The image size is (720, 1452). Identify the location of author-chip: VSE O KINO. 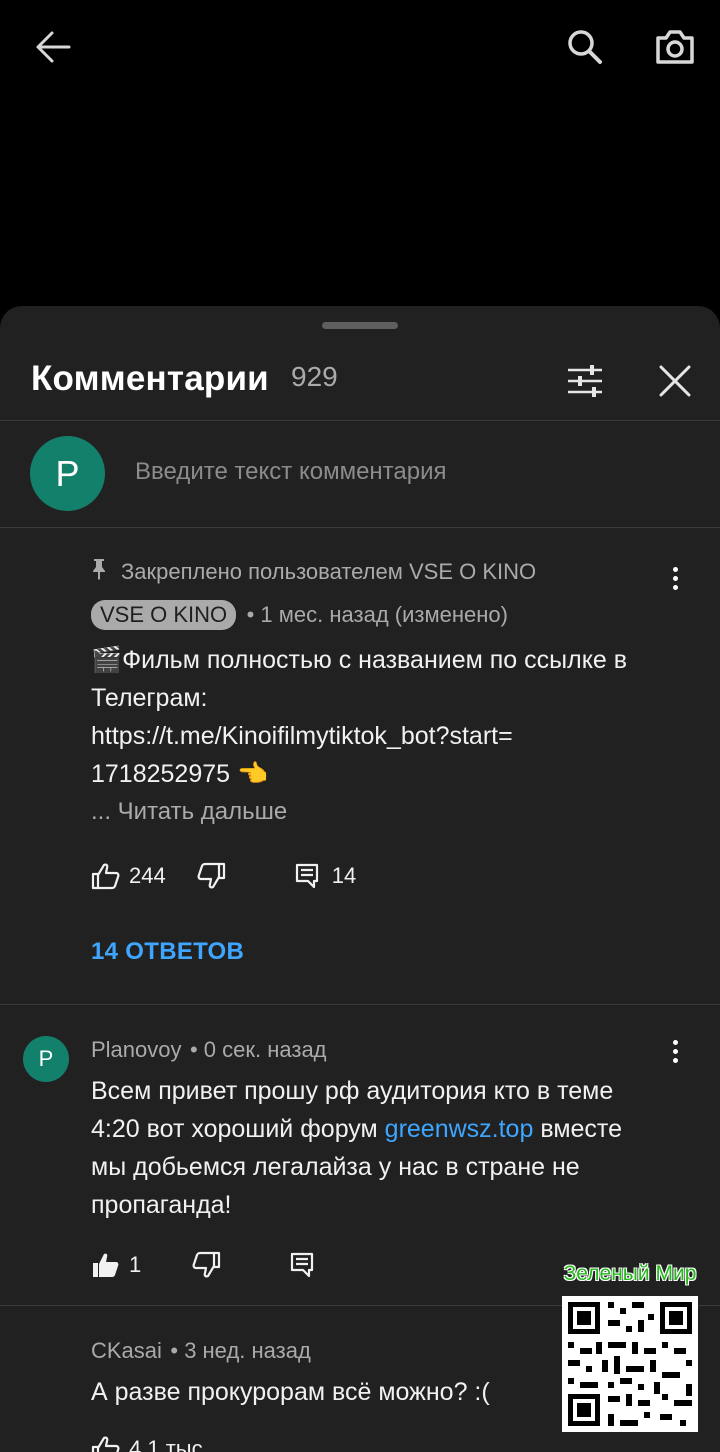
(164, 615).